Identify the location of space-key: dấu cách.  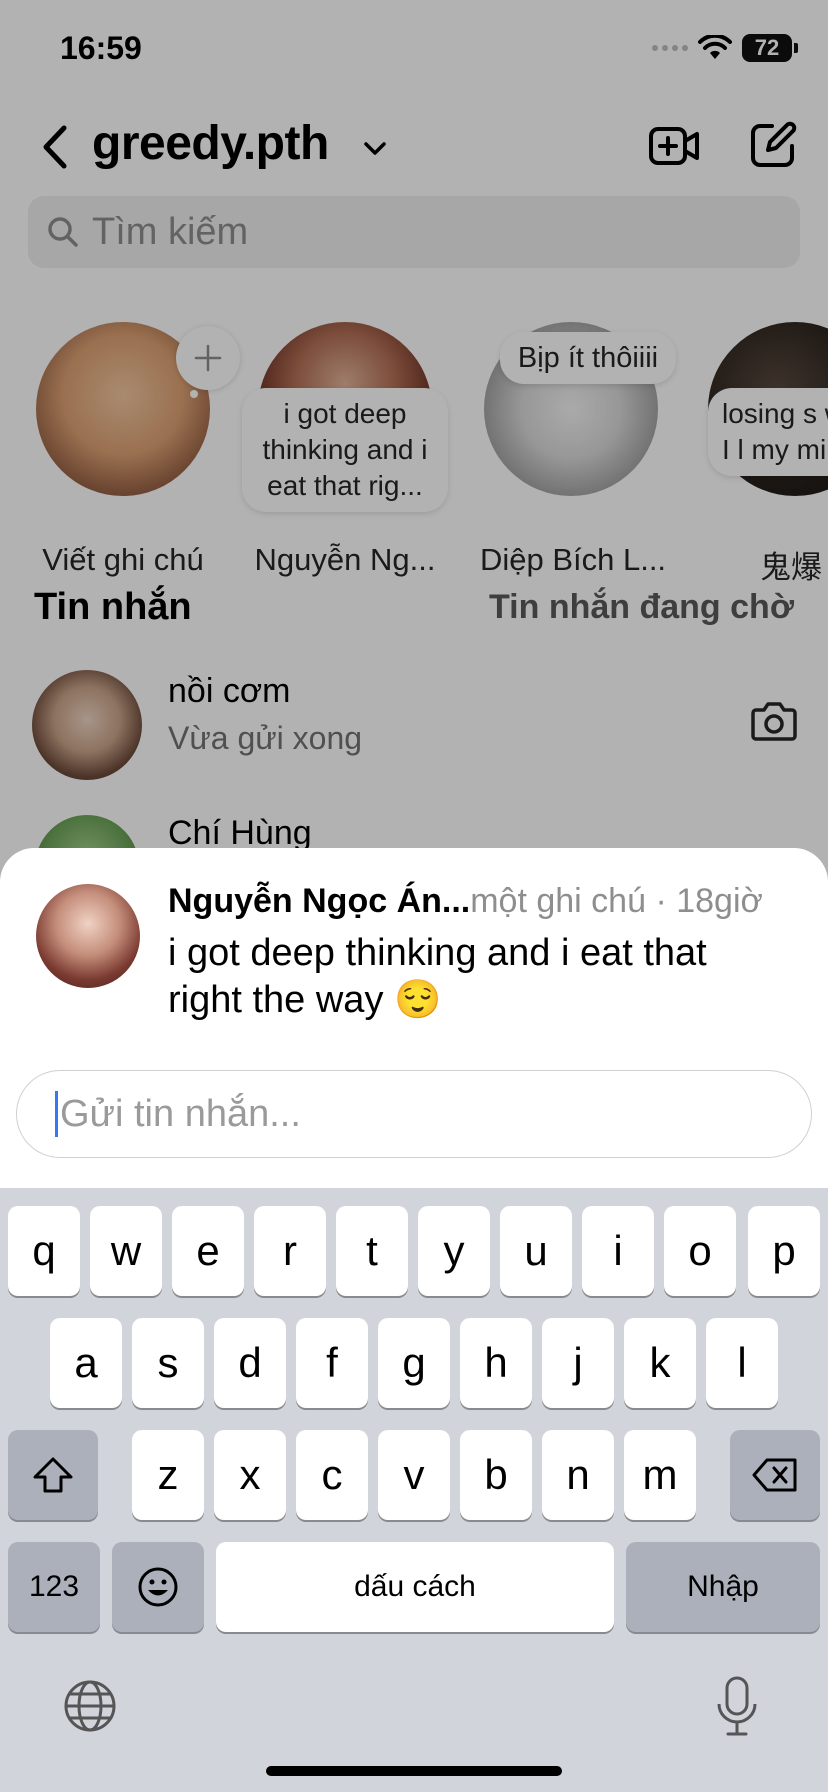
(415, 1587).